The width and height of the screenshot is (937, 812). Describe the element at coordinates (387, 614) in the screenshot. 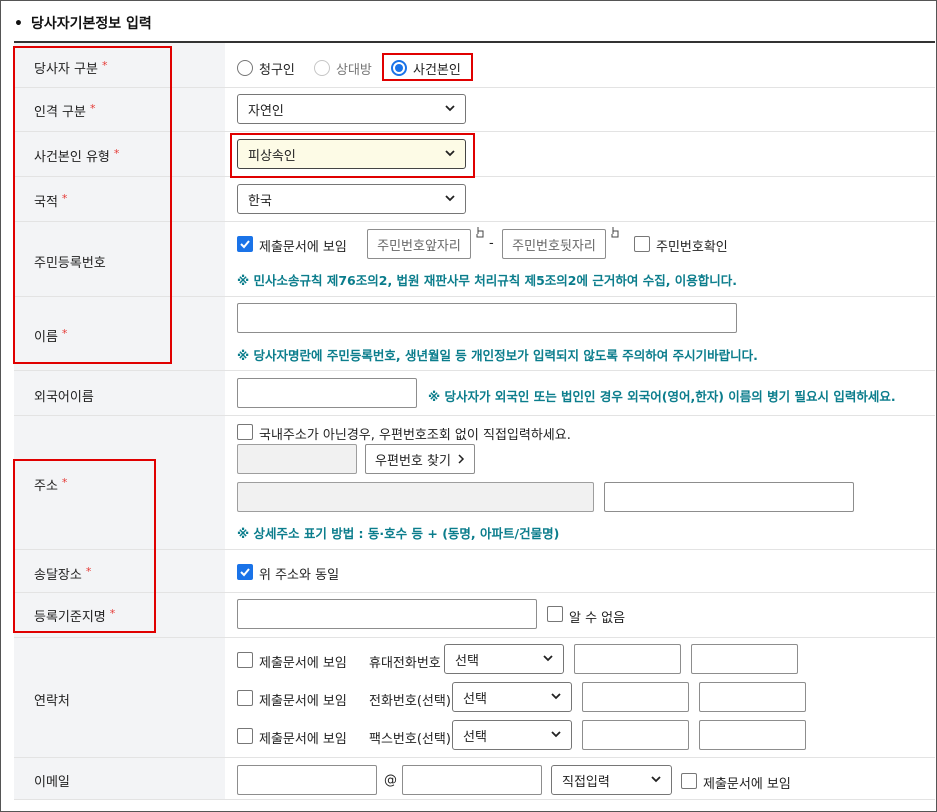

I see `registry-input` at that location.